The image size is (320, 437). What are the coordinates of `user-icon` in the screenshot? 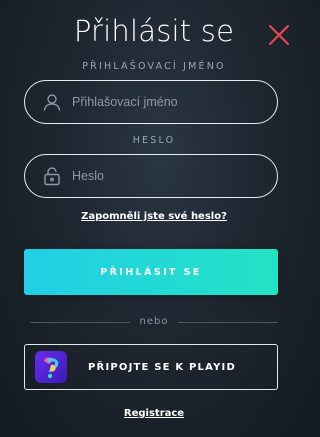 It's located at (52, 102).